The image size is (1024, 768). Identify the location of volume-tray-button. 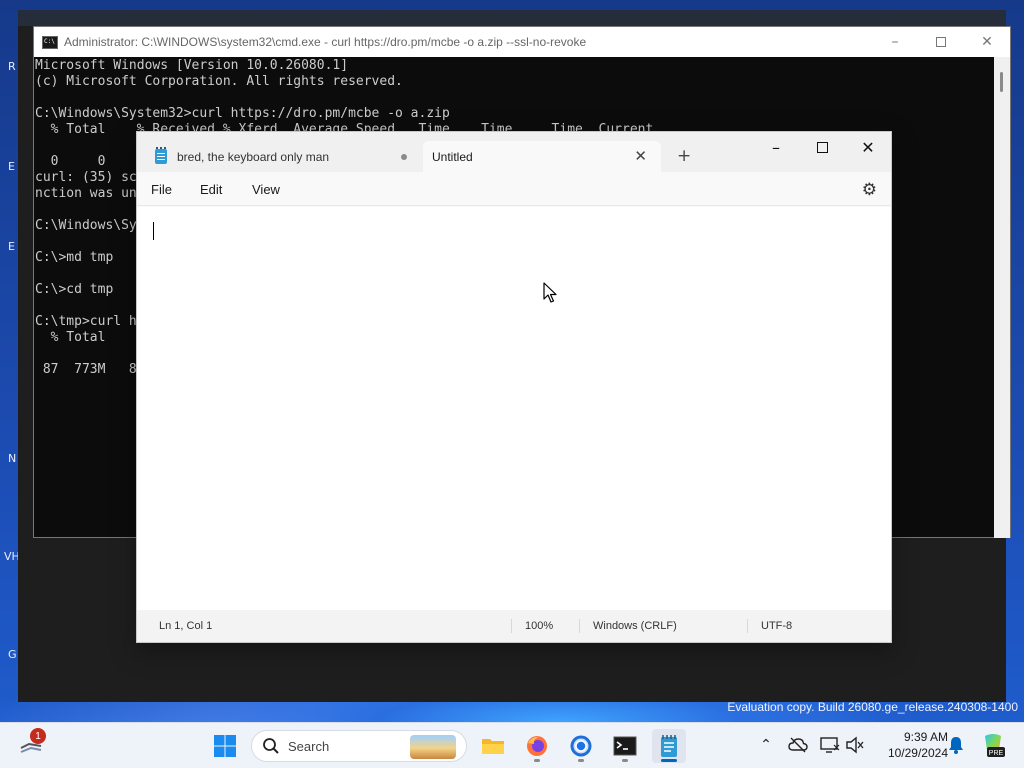
(855, 745).